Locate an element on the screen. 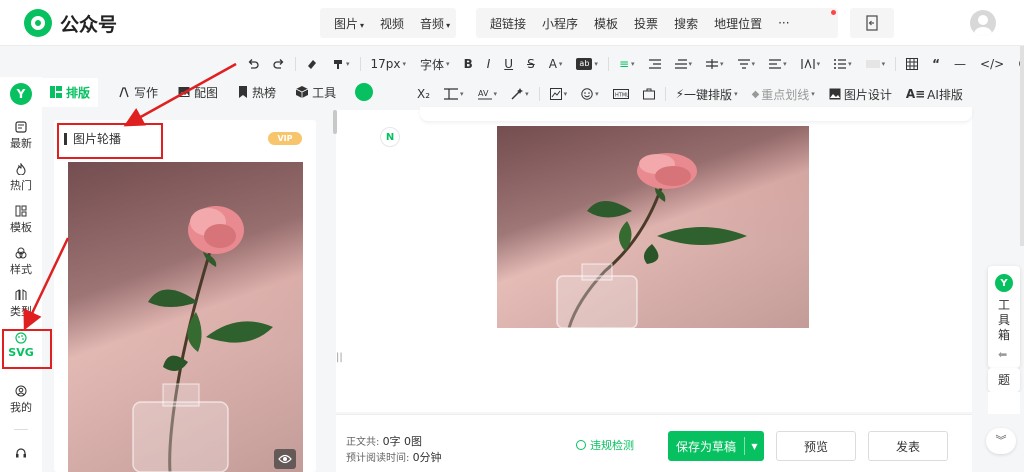 This screenshot has height=472, width=1024. rose-illustration is located at coordinates (651, 240).